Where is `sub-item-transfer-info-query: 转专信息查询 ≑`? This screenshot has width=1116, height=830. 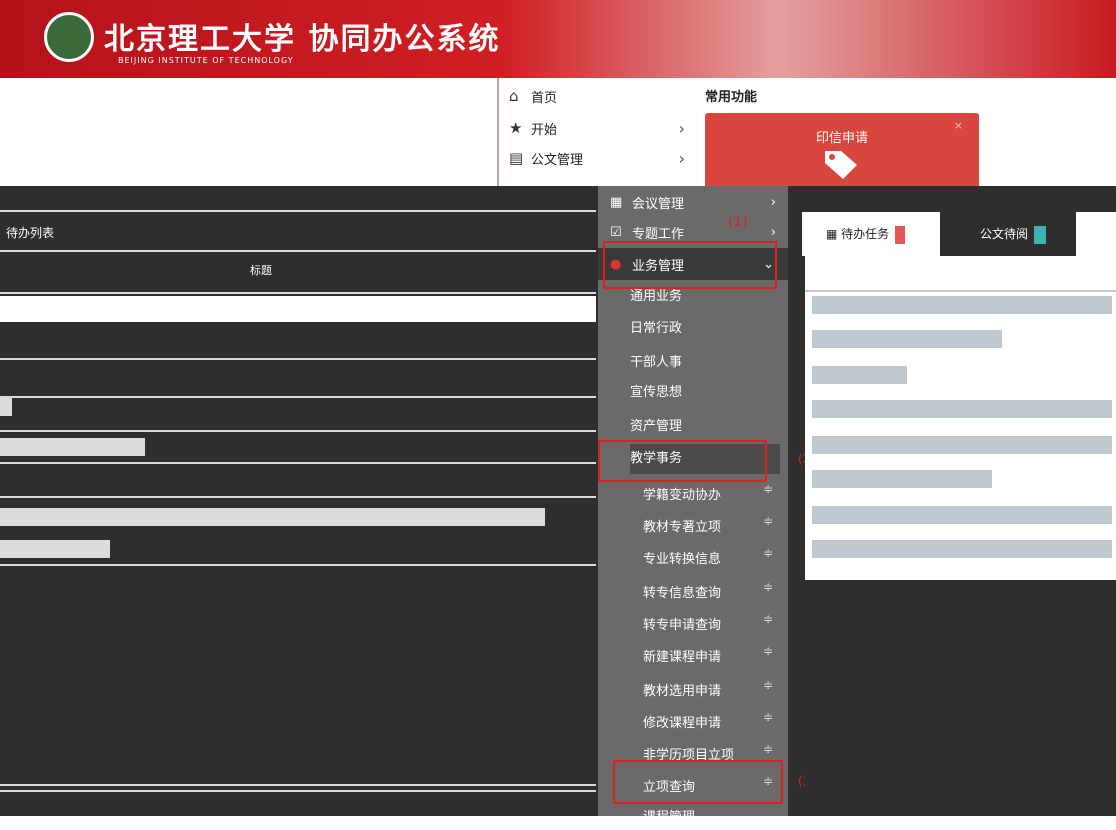 sub-item-transfer-info-query: 转专信息查询 ≑ is located at coordinates (693, 590).